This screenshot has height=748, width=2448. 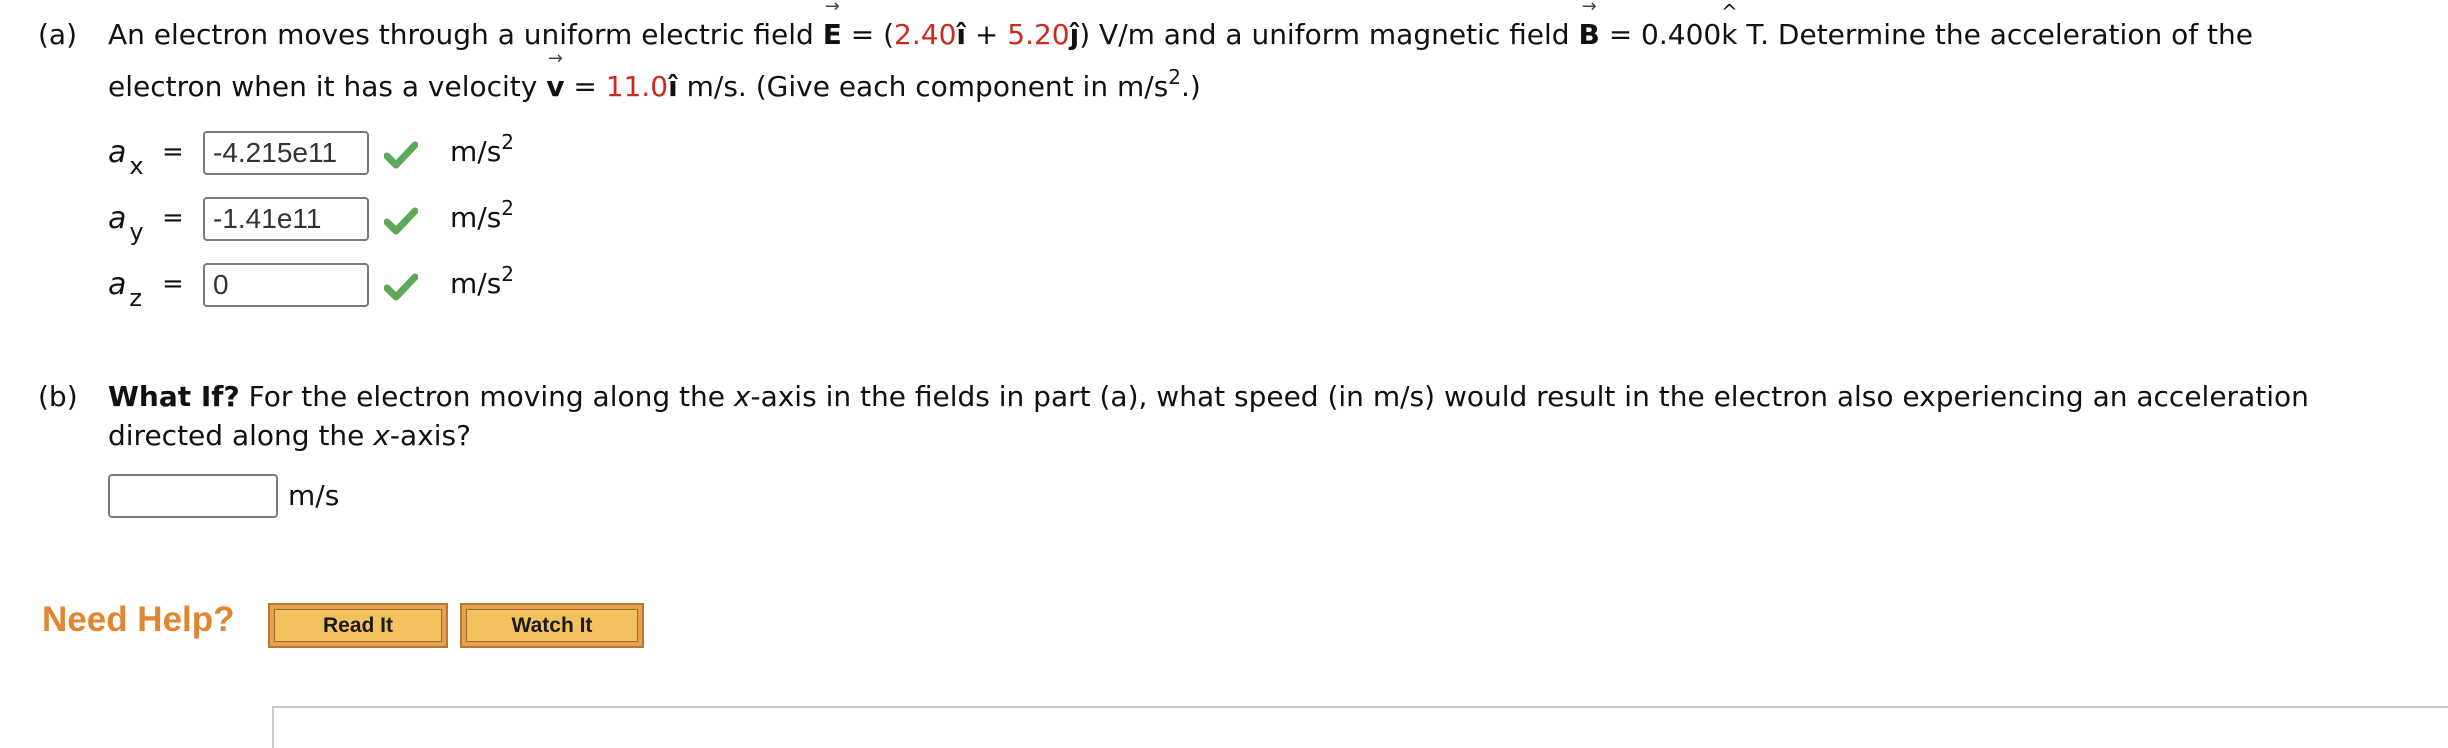 I want to click on part-b-label: (b), so click(x=58, y=396).